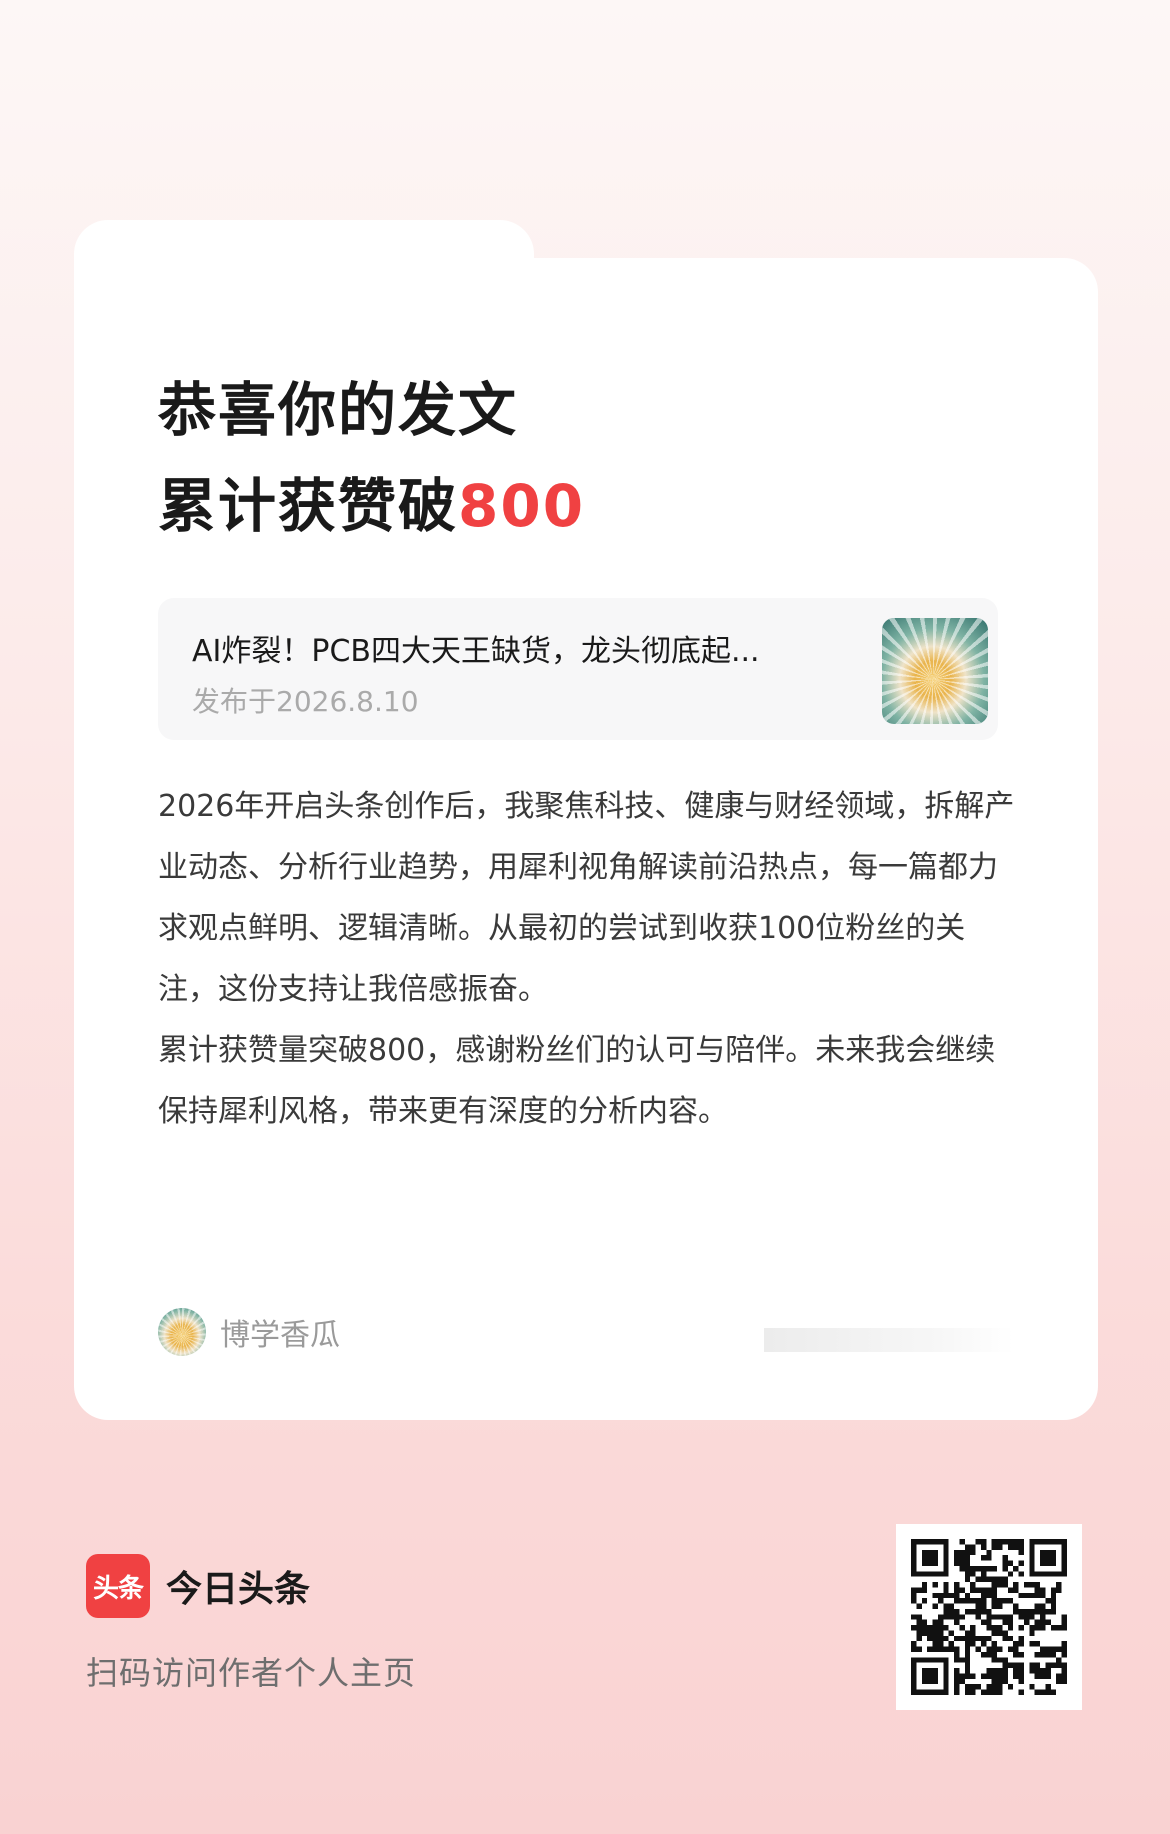  What do you see at coordinates (118, 1586) in the screenshot?
I see `toutiao-logo-icon: 头条` at bounding box center [118, 1586].